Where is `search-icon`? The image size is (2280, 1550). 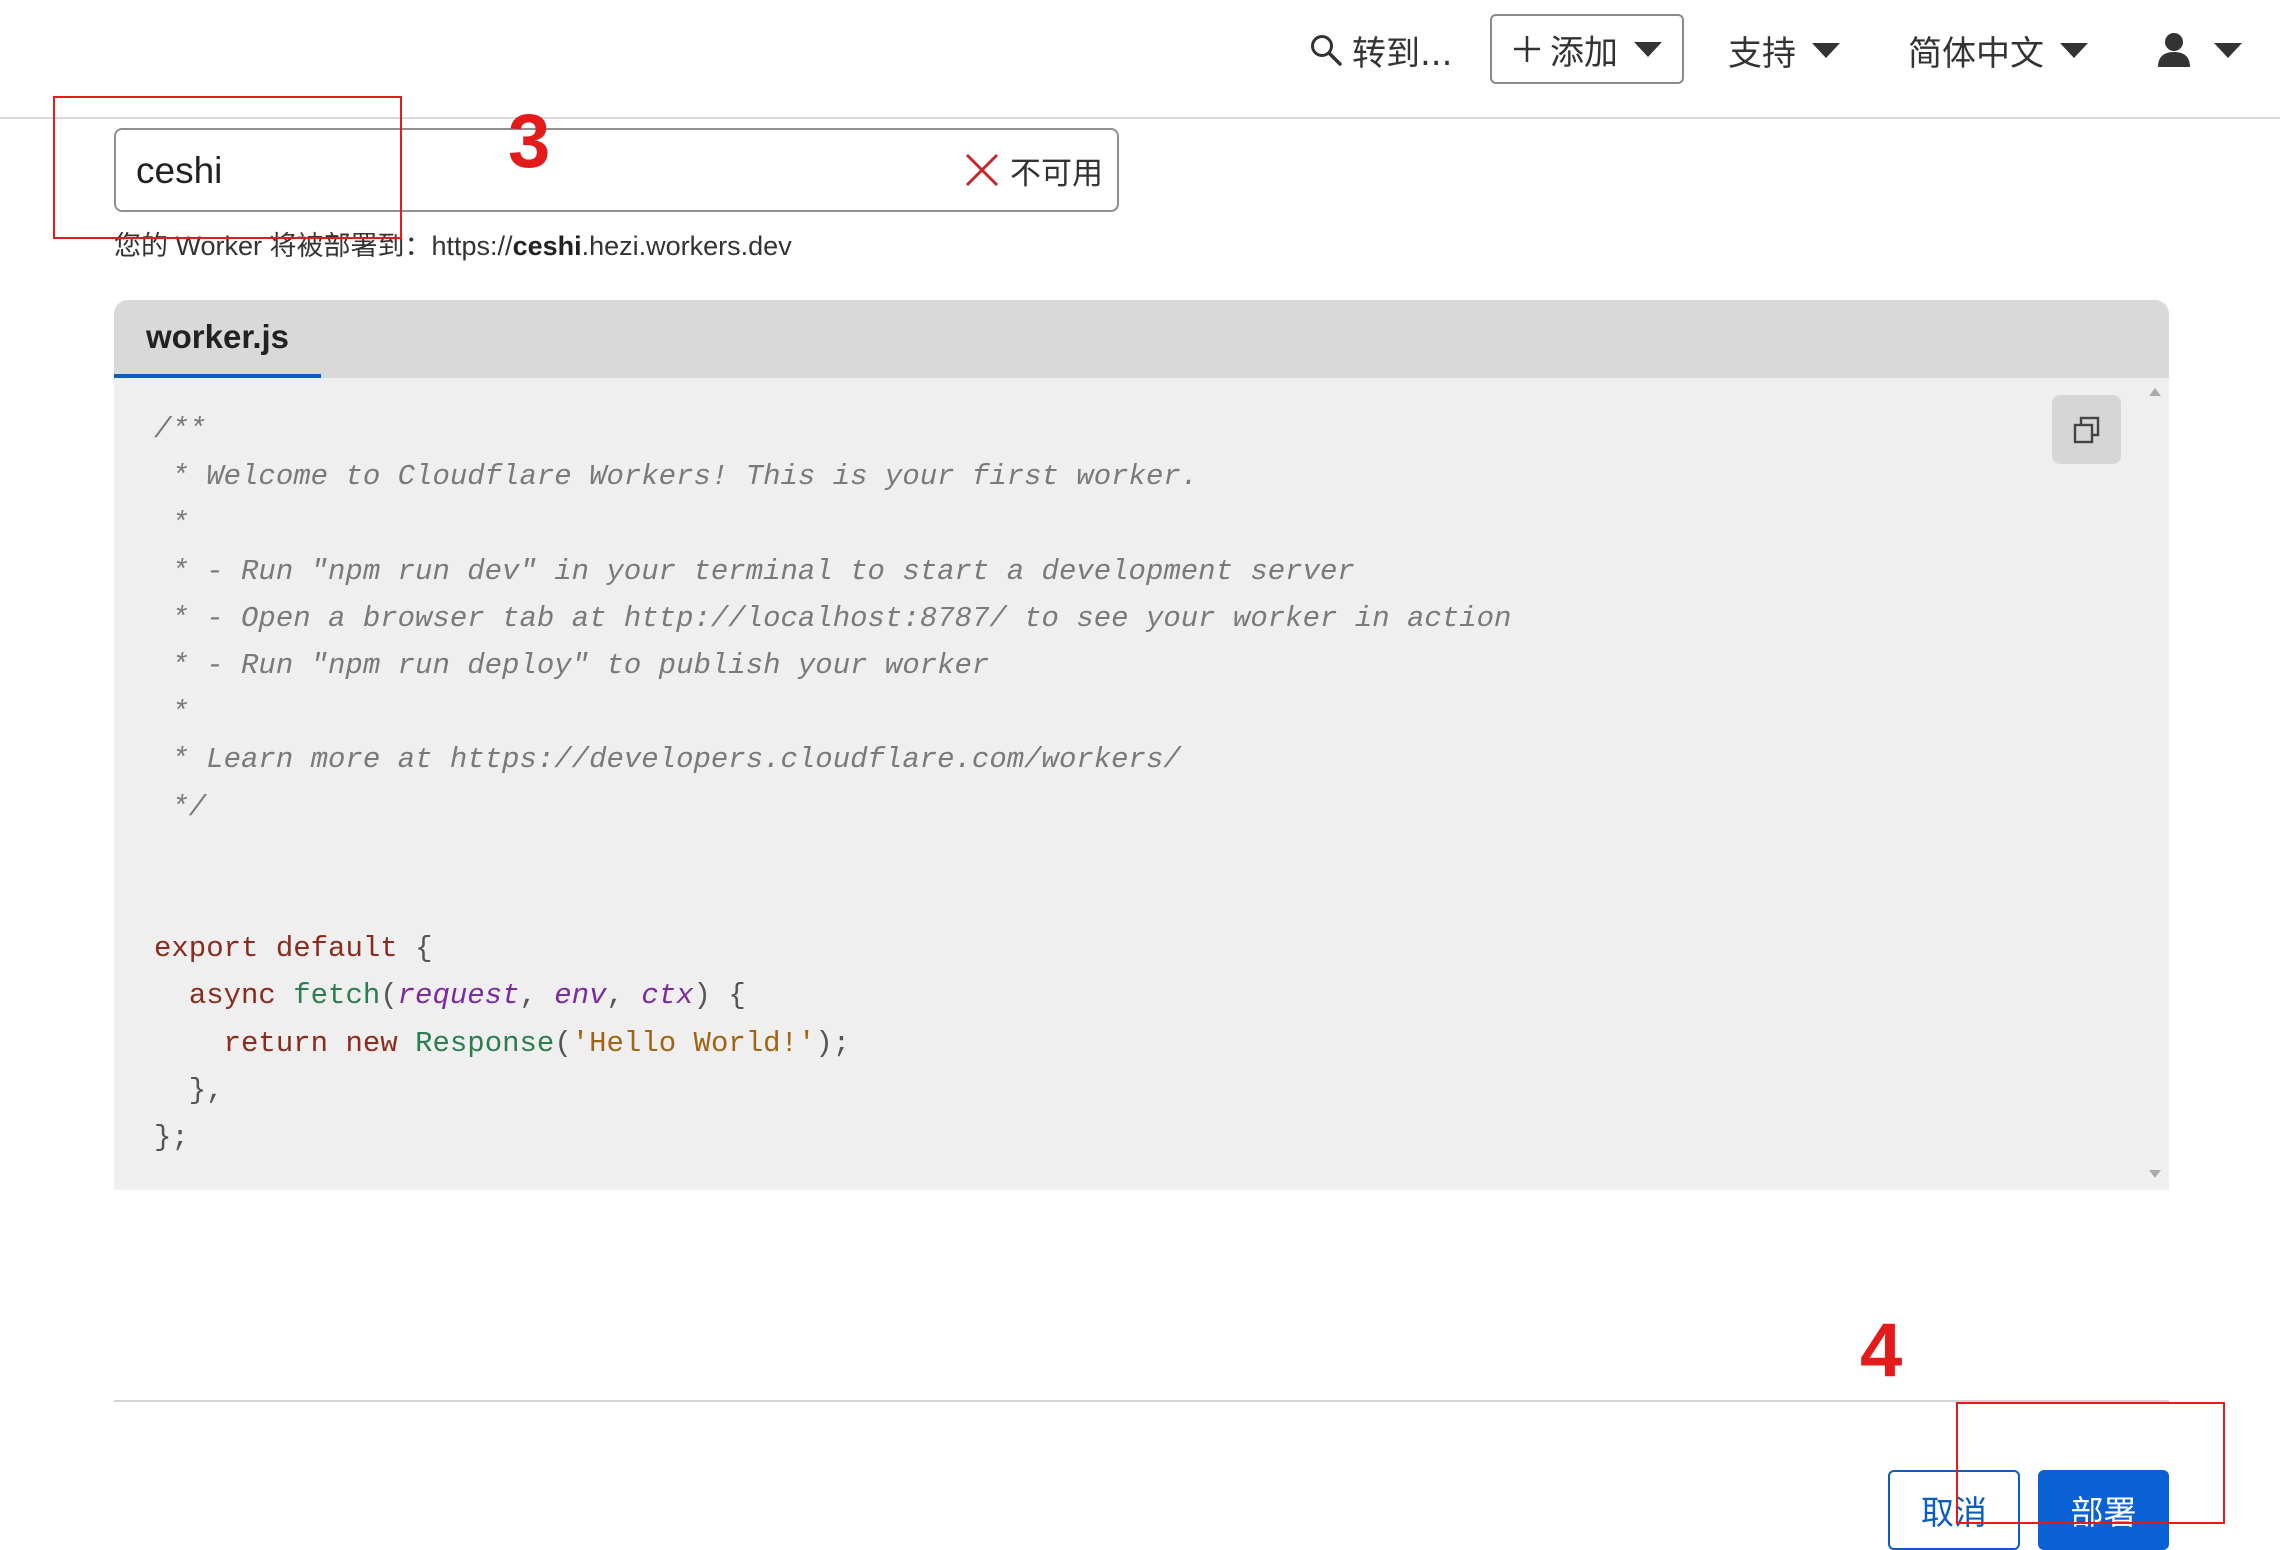 search-icon is located at coordinates (1326, 50).